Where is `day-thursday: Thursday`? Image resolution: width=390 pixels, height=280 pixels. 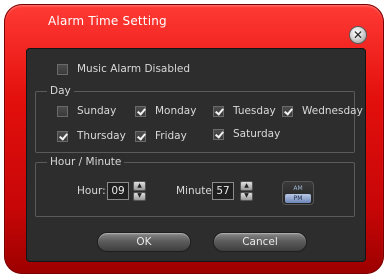 day-thursday: Thursday is located at coordinates (91, 136).